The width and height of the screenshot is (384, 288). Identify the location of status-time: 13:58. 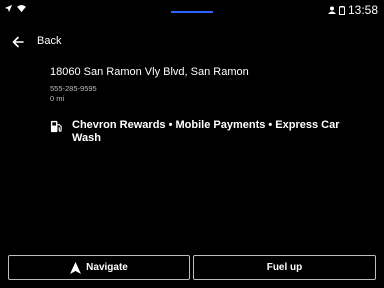
(362, 10).